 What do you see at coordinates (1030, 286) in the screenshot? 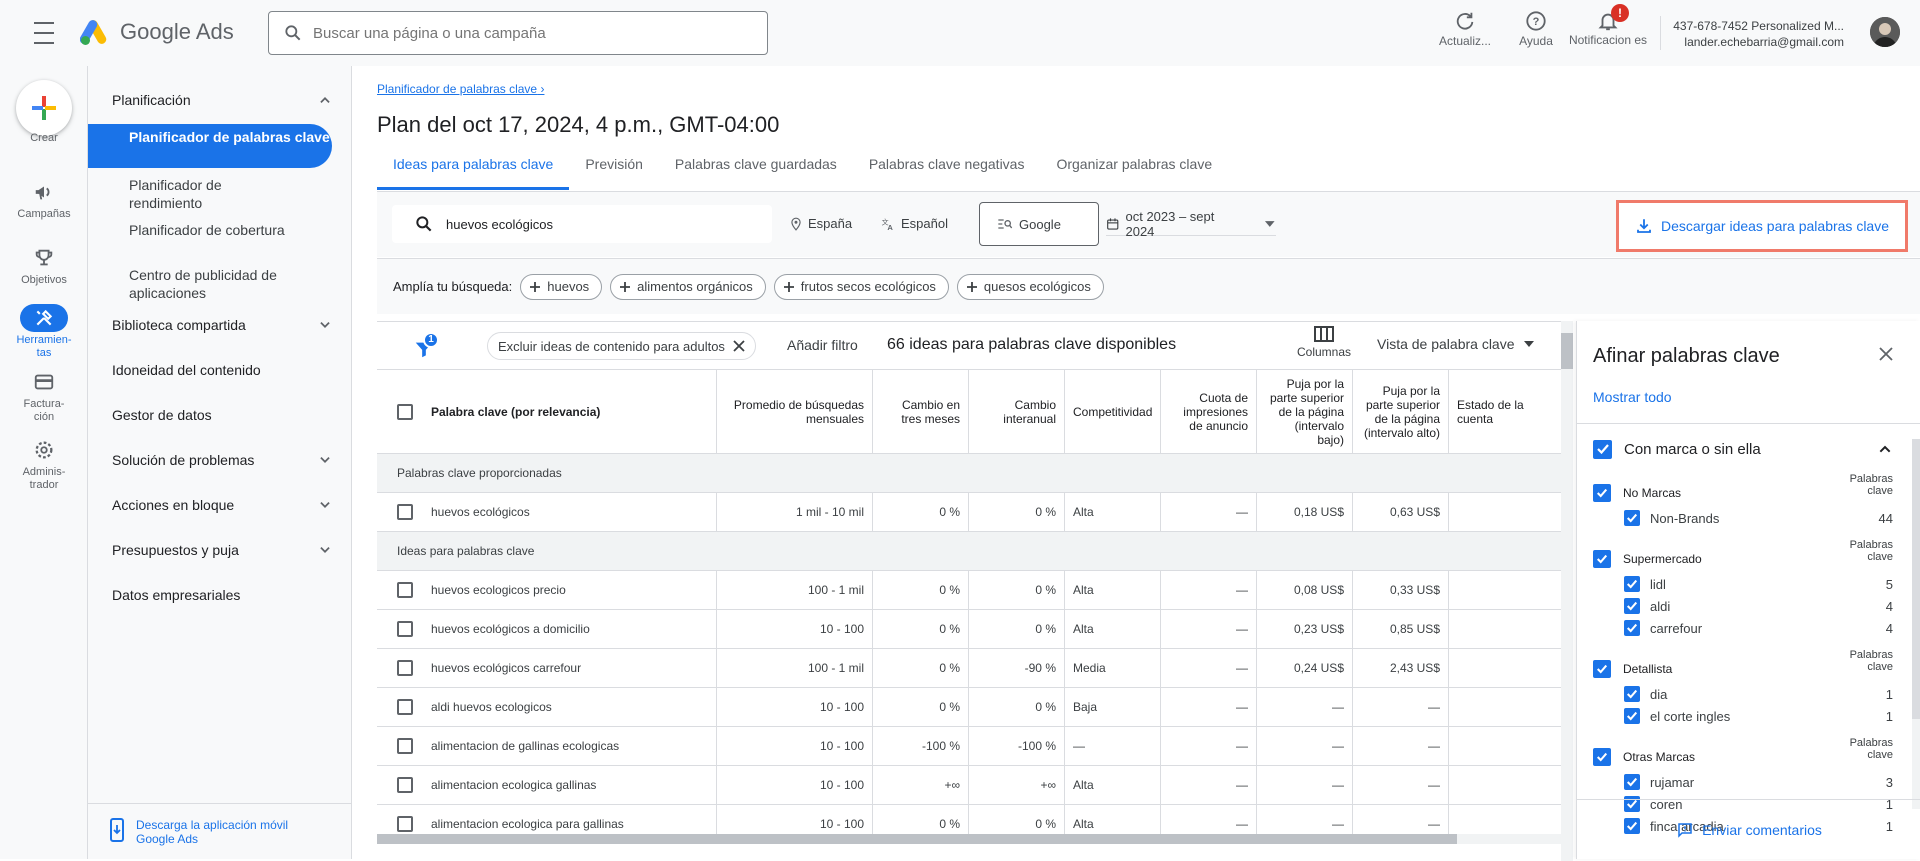
I see `broaden-chip: quesos ecológicos` at bounding box center [1030, 286].